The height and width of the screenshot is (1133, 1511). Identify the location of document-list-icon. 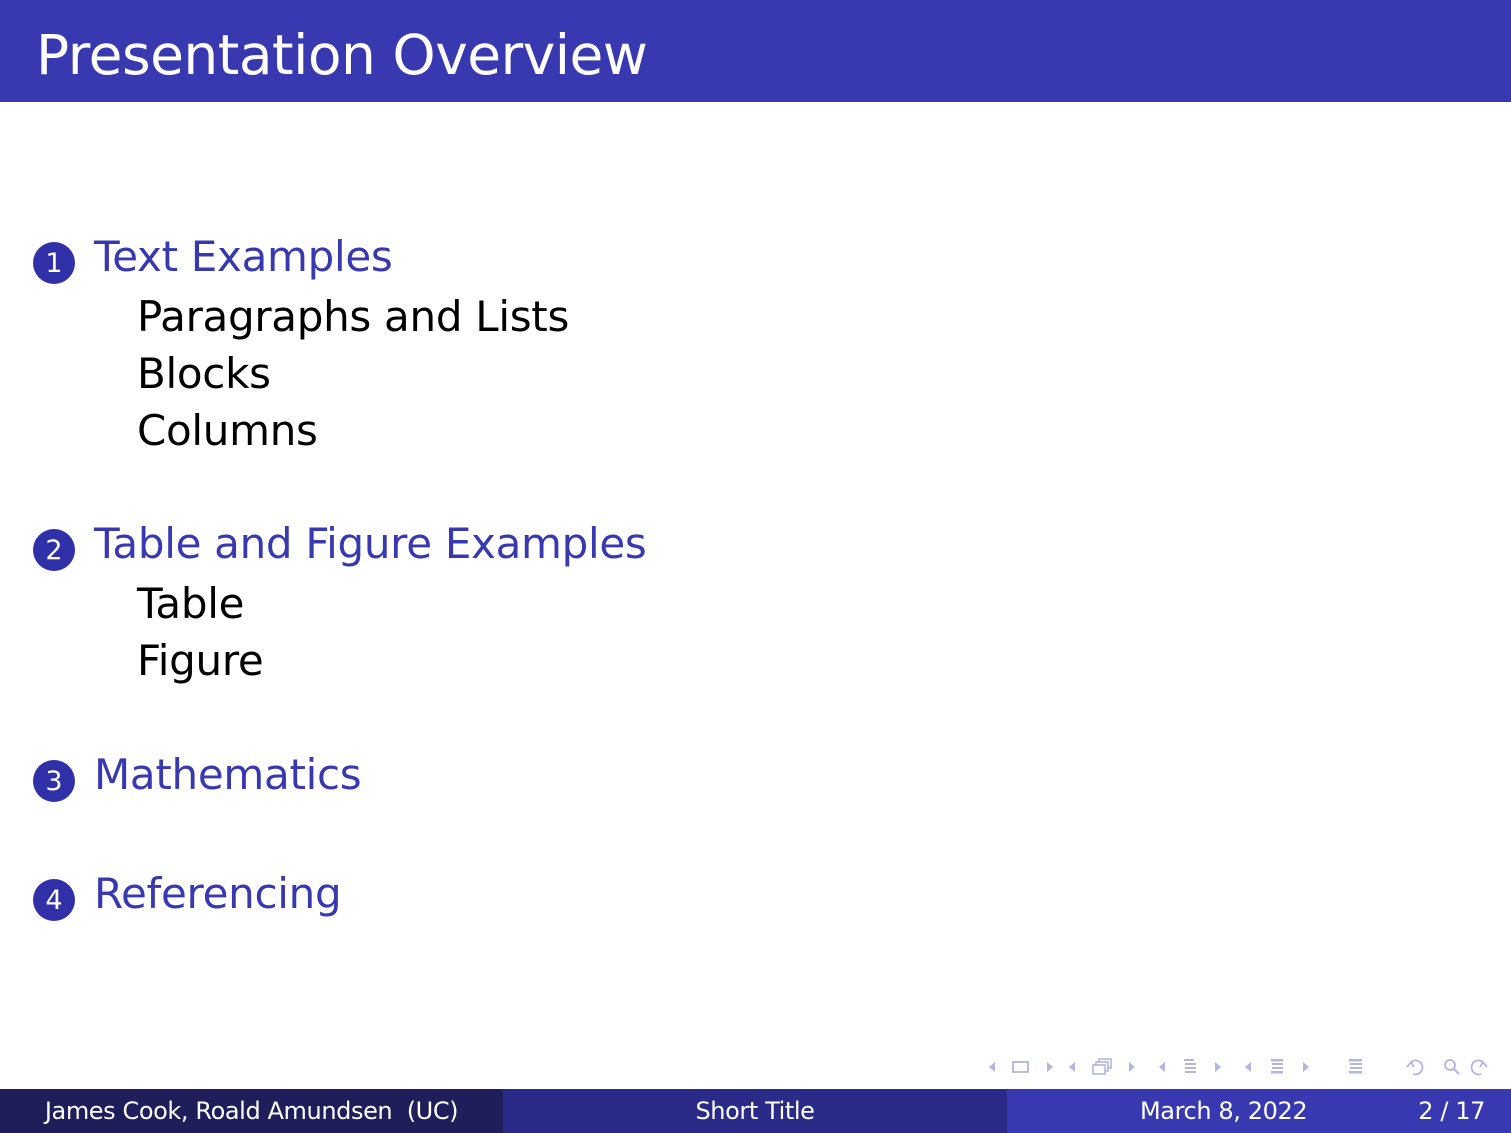
(1356, 1067).